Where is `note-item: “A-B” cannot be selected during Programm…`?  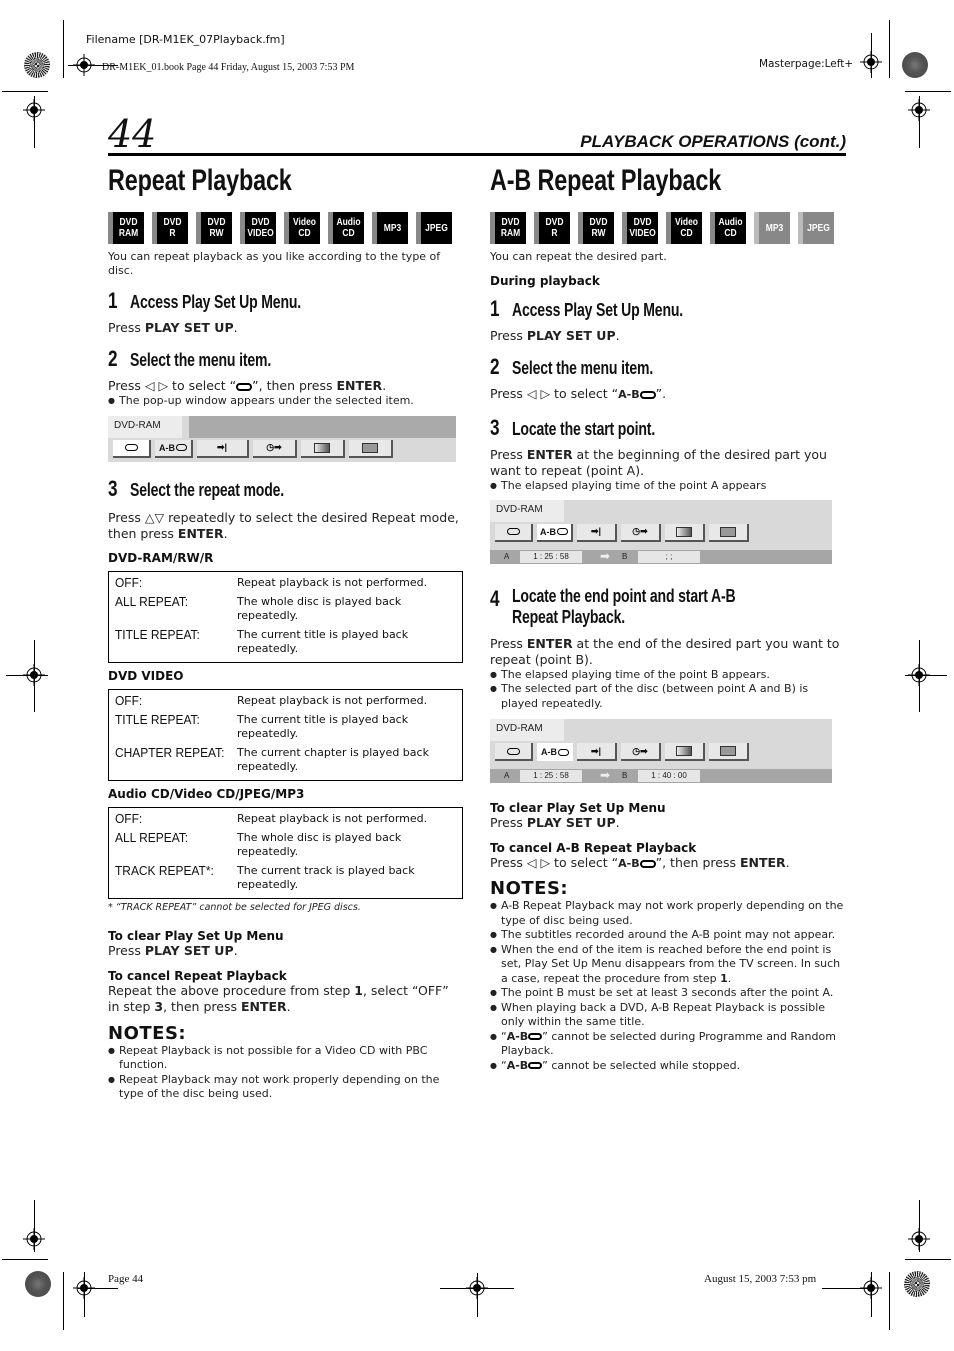
note-item: “A-B” cannot be selected during Programm… is located at coordinates (667, 1044).